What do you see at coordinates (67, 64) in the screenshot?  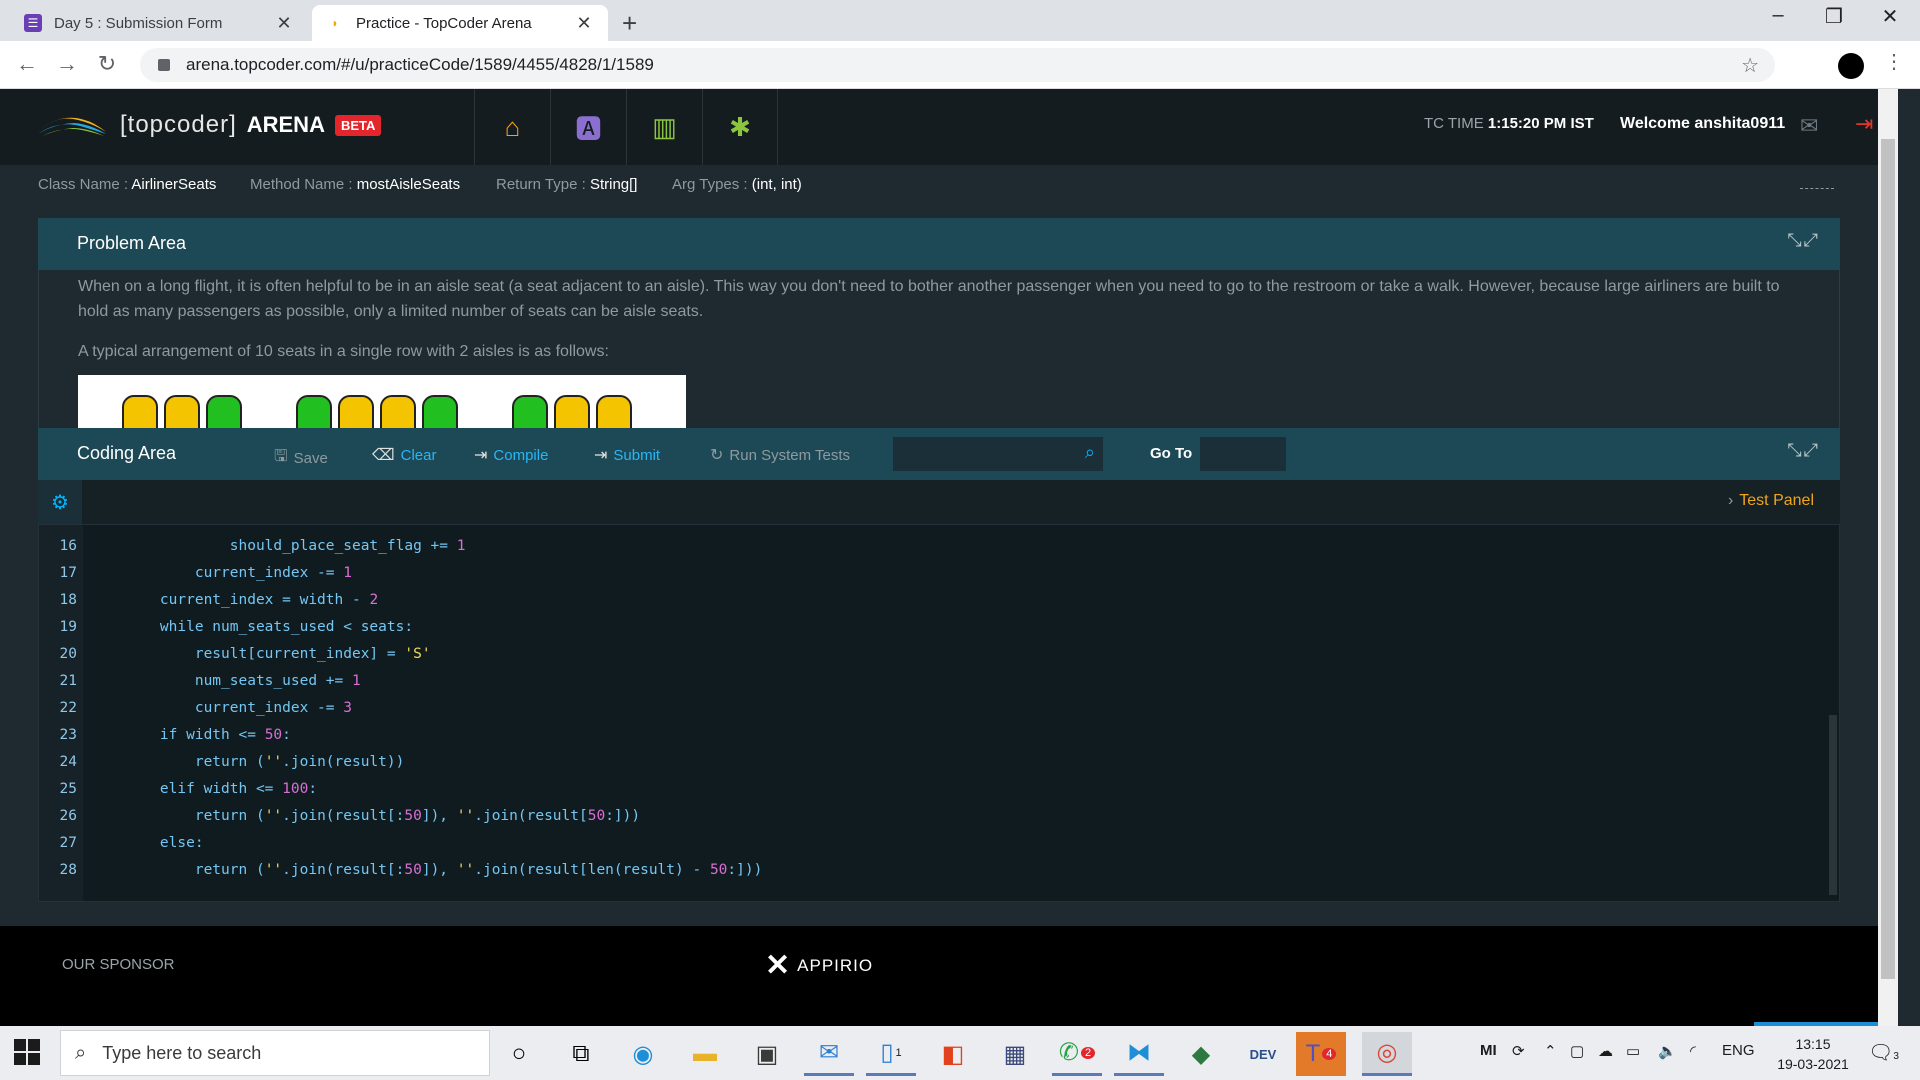 I see `forward-icon: →` at bounding box center [67, 64].